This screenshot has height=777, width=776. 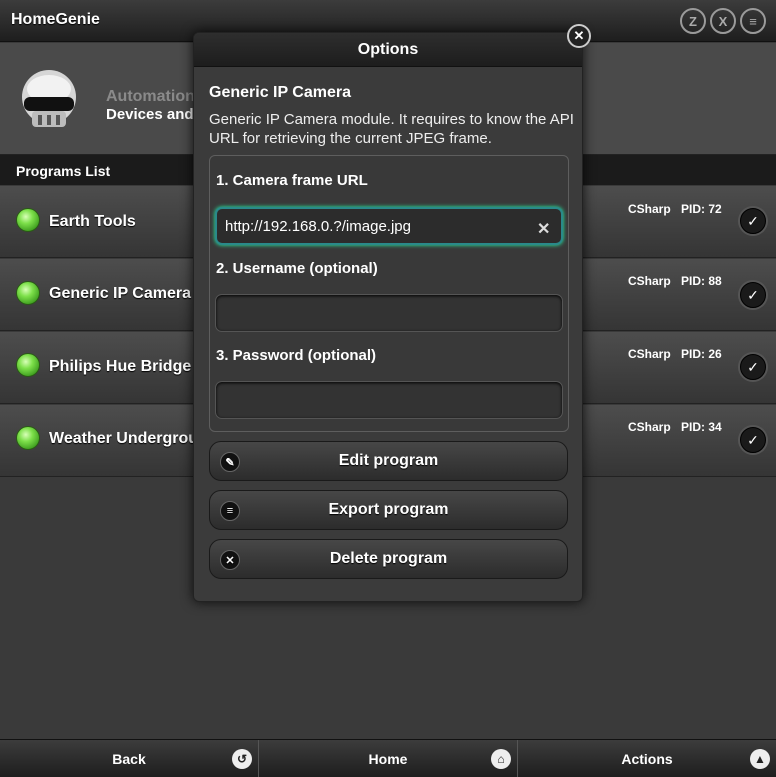 What do you see at coordinates (579, 36) in the screenshot?
I see `close-dialog-button: ✕` at bounding box center [579, 36].